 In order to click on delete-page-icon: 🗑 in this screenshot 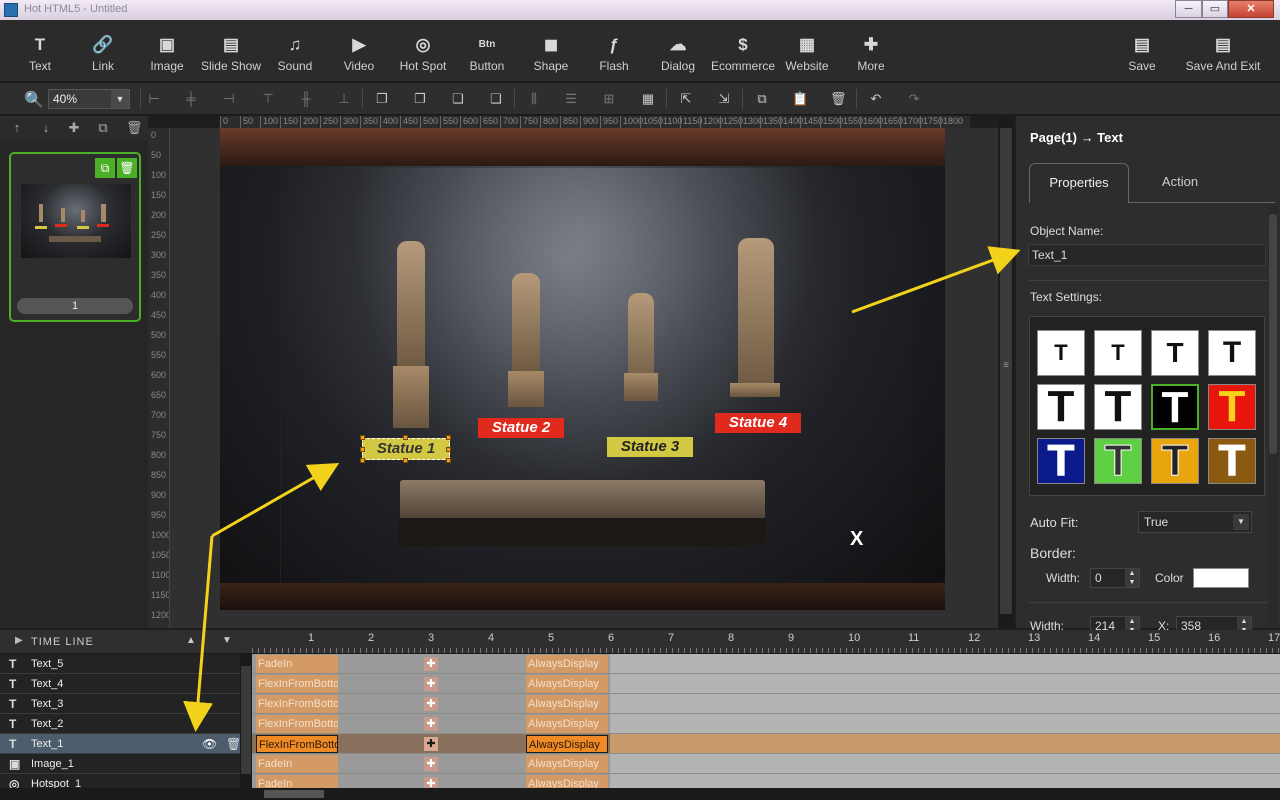, I will do `click(134, 128)`.